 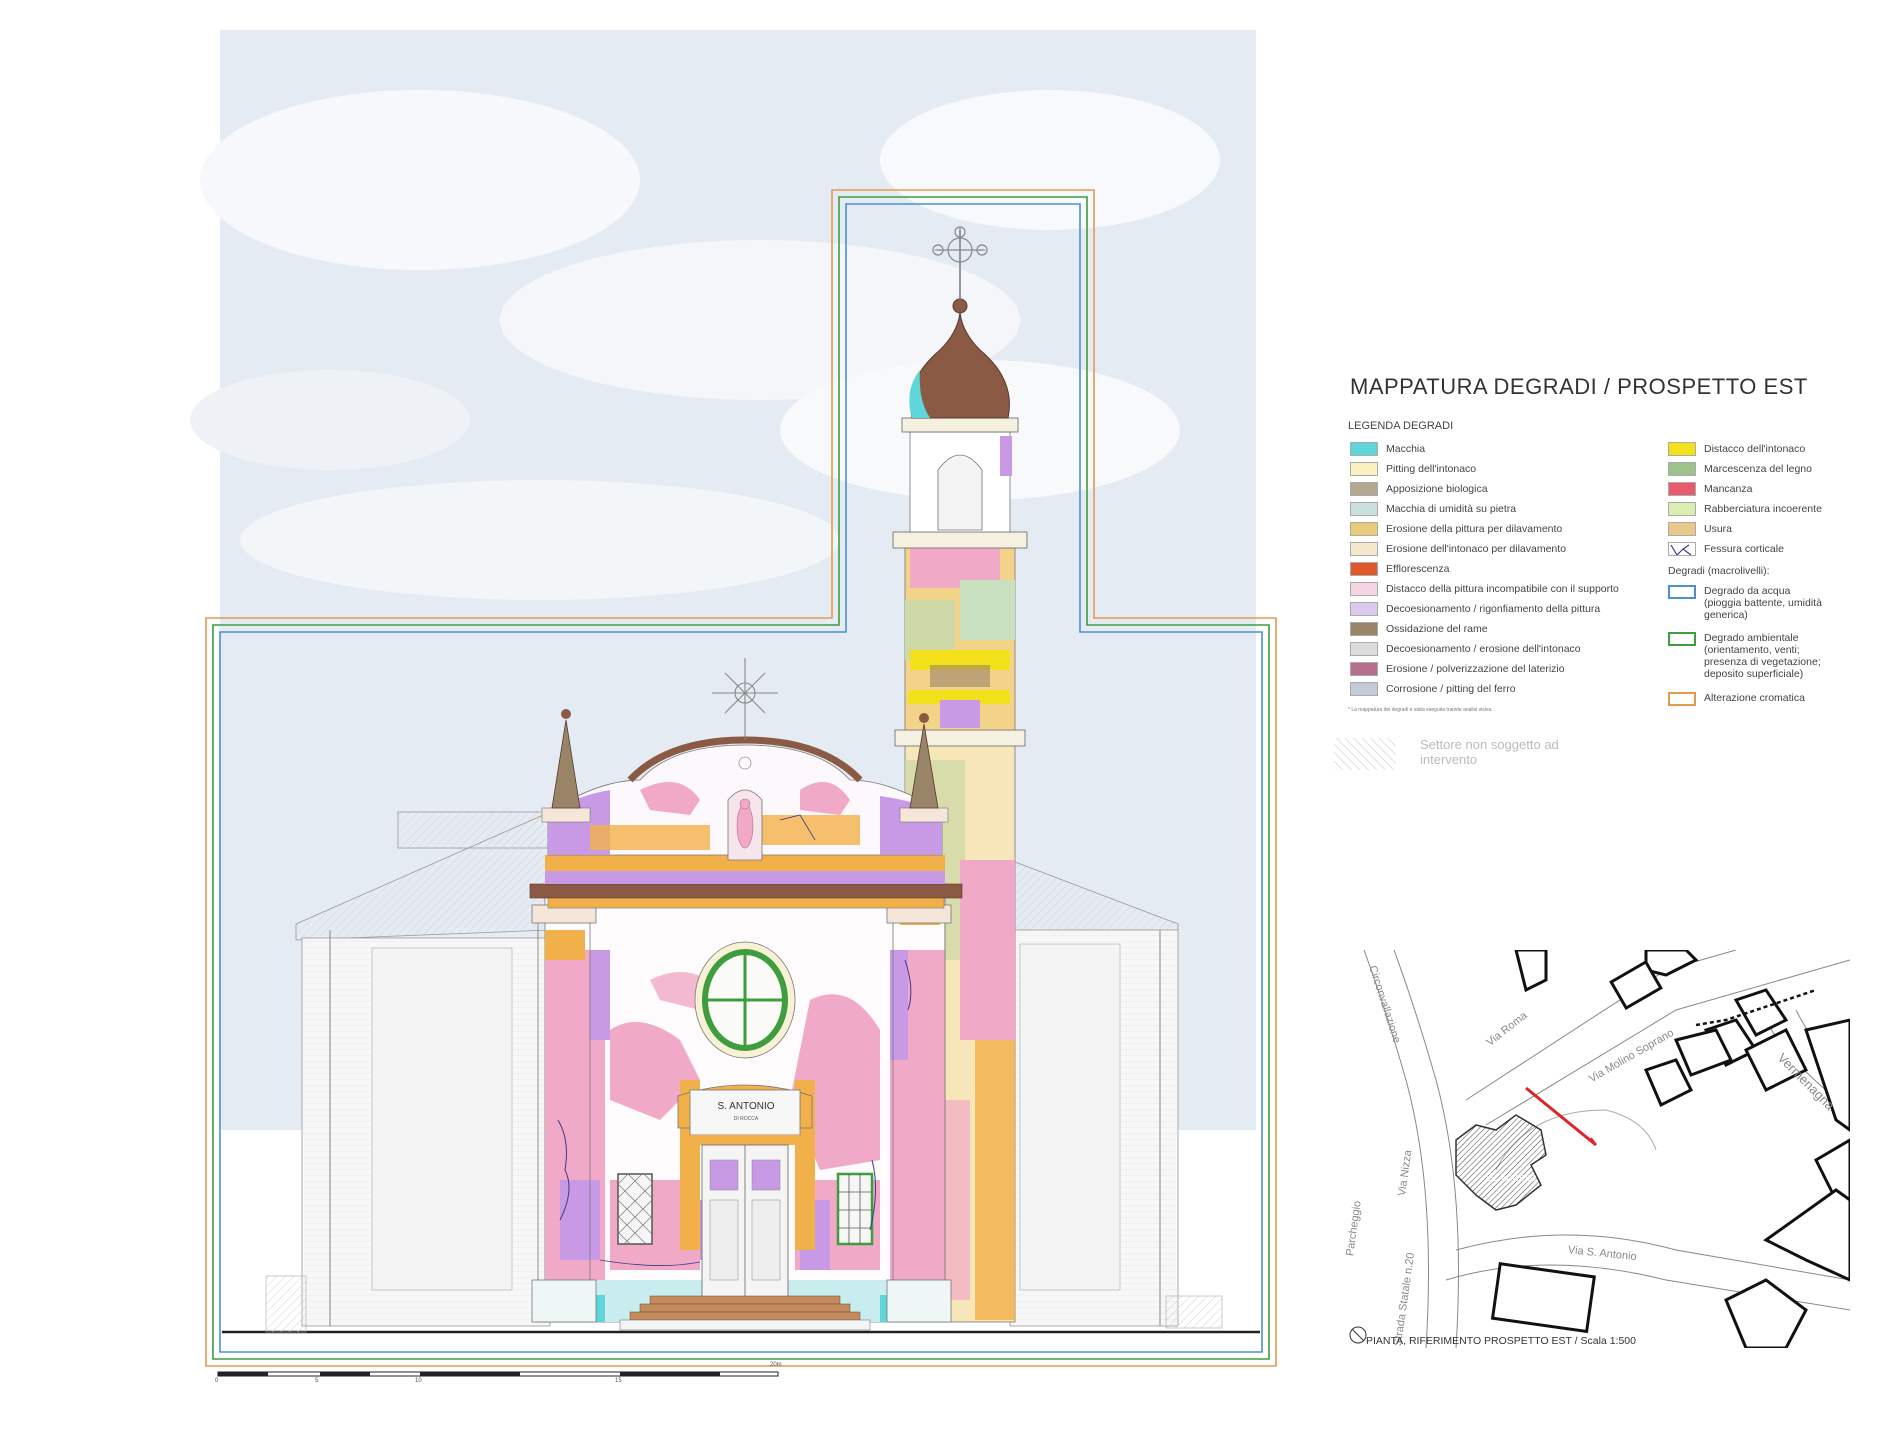 What do you see at coordinates (418, 1381) in the screenshot?
I see `scale-label: 10` at bounding box center [418, 1381].